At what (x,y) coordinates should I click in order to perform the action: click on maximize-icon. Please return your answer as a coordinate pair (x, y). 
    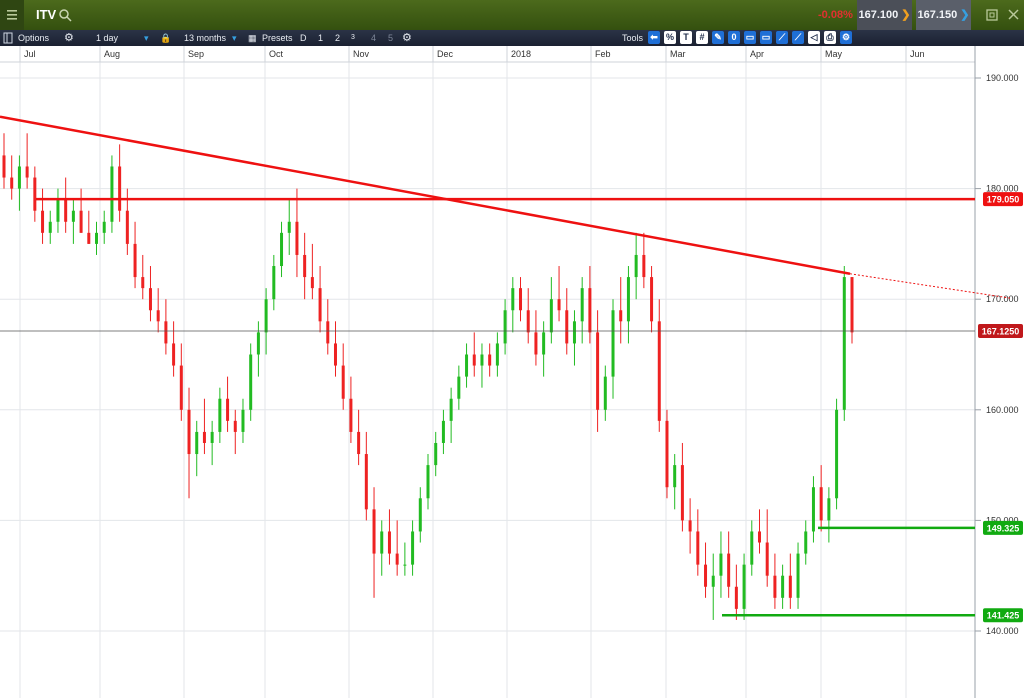
    Looking at the image, I should click on (993, 15).